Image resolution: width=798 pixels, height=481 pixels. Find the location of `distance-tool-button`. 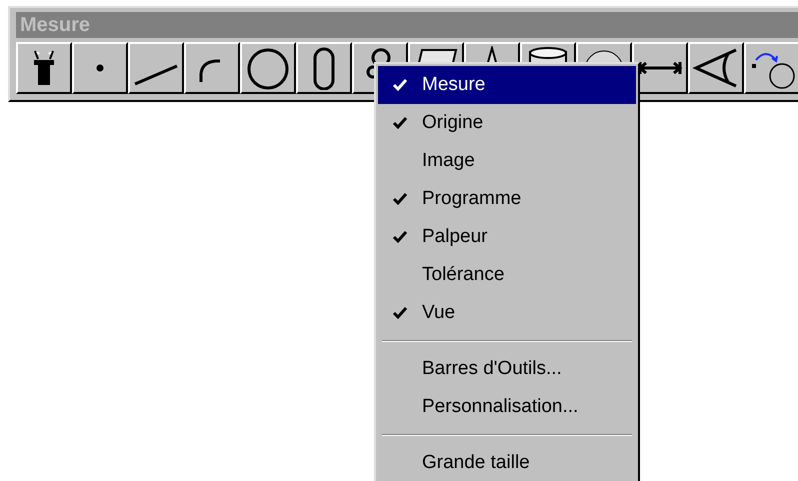

distance-tool-button is located at coordinates (660, 68).